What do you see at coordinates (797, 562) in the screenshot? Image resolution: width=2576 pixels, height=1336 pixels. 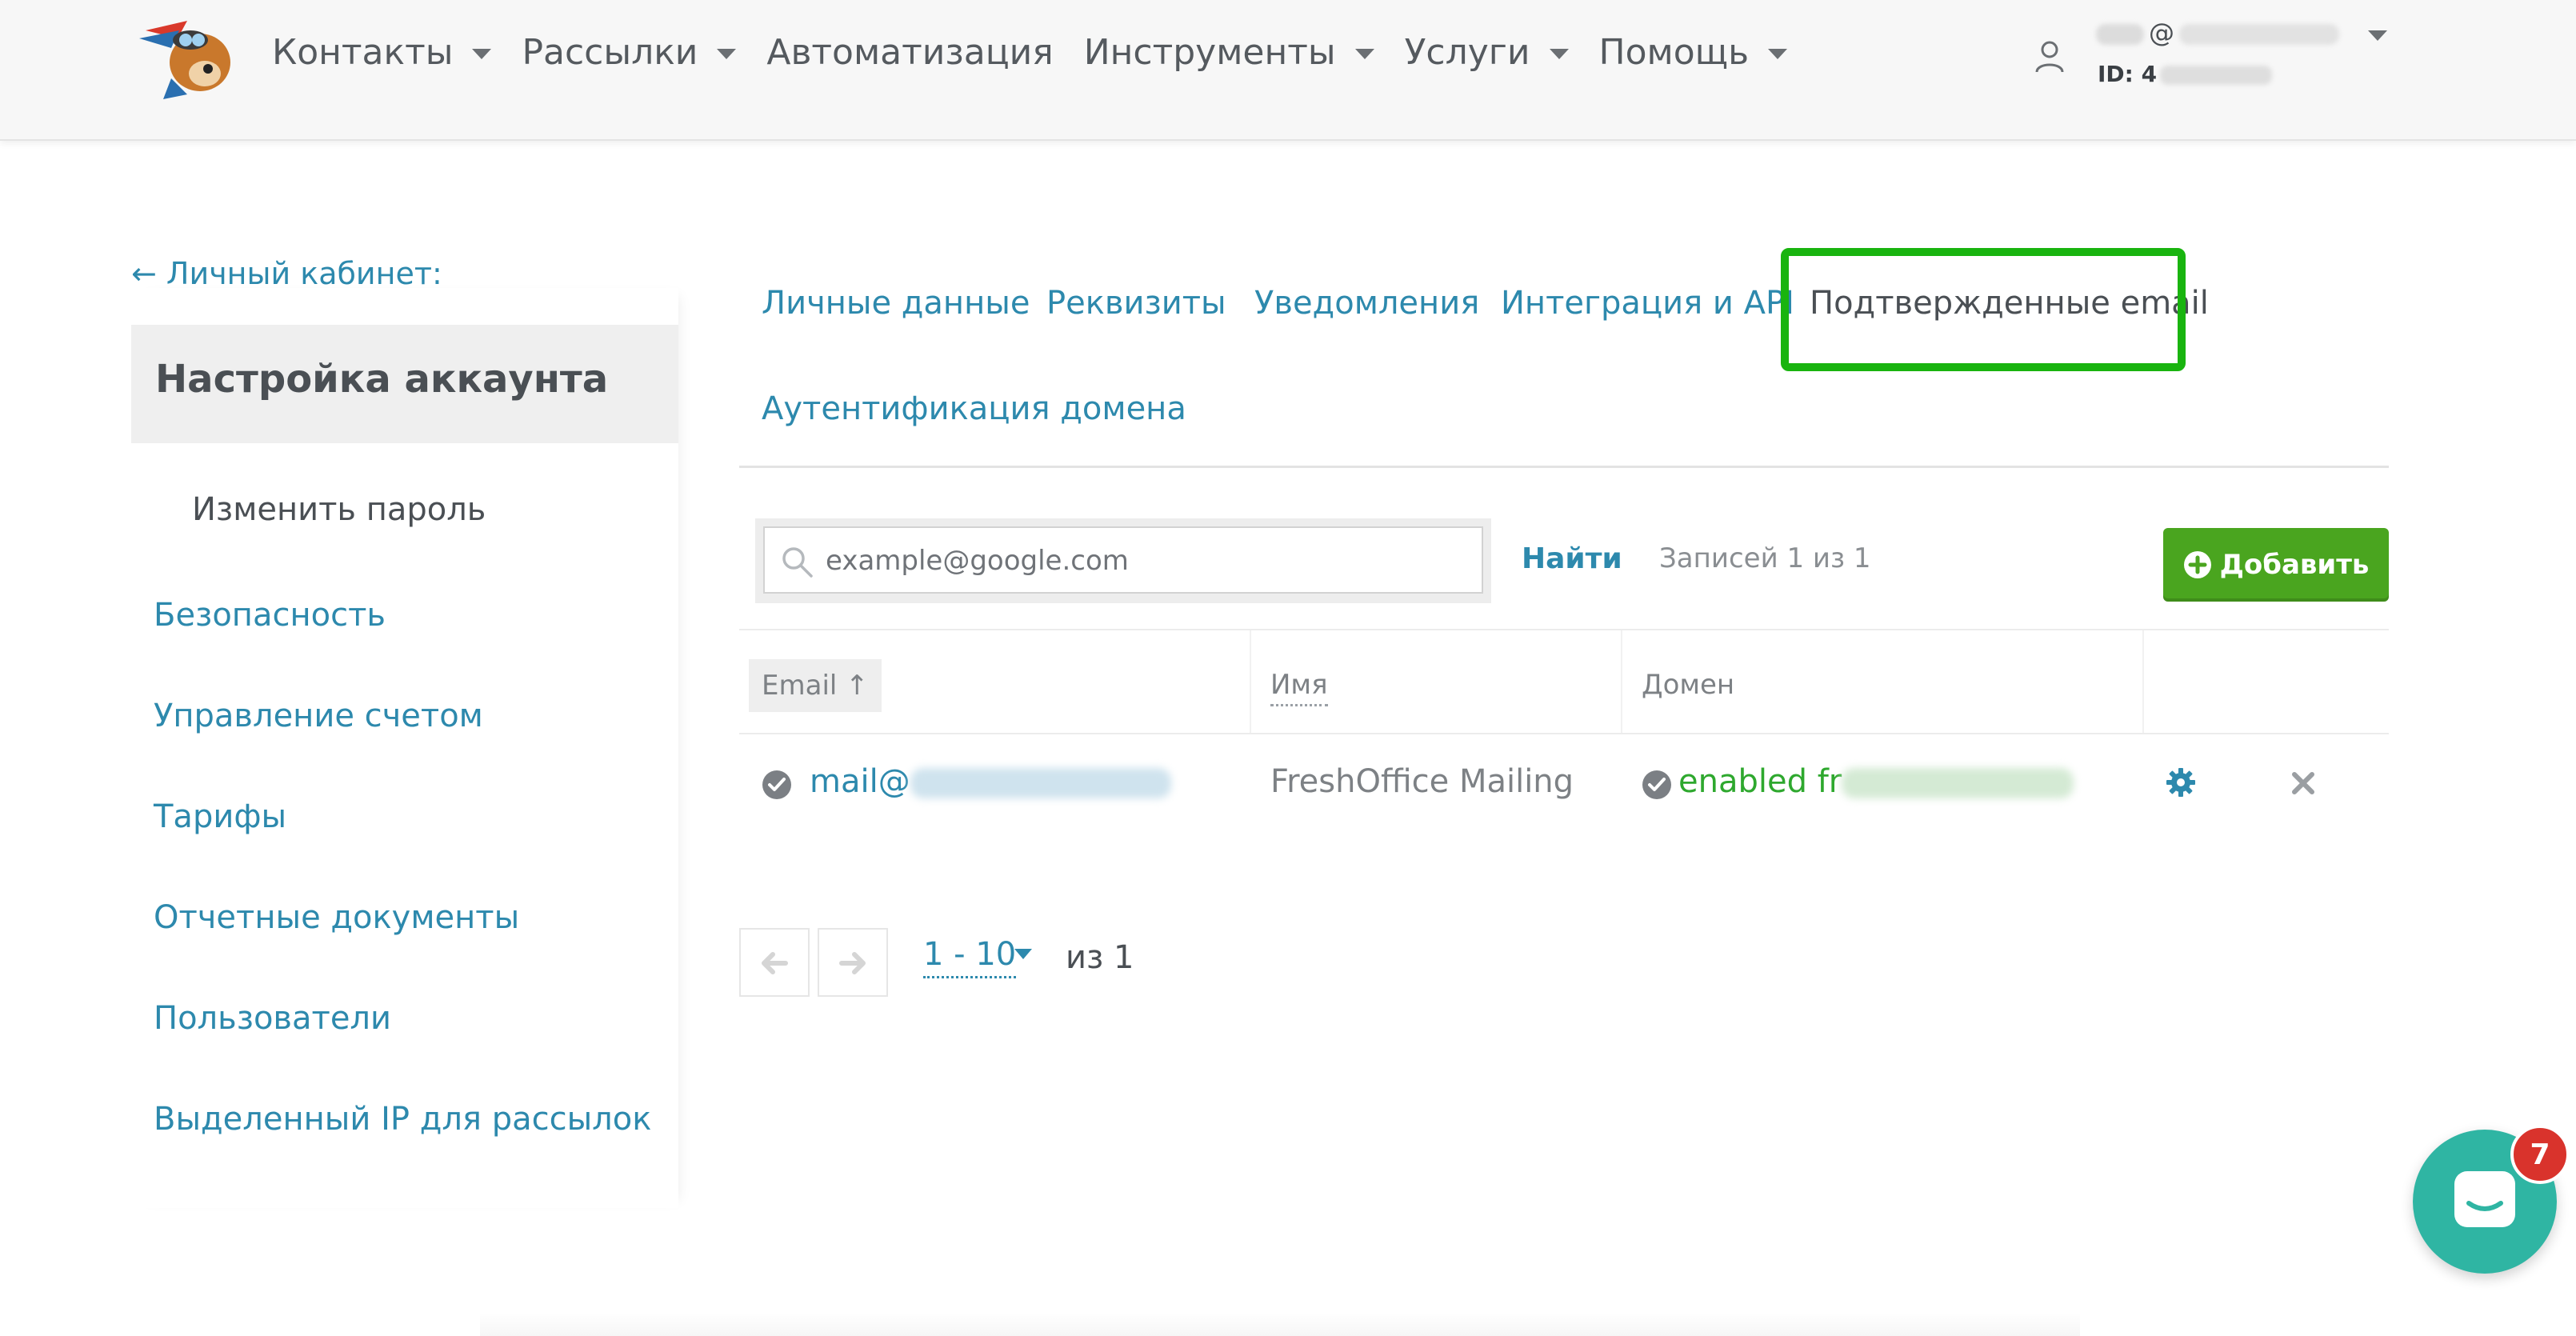 I see `search-icon` at bounding box center [797, 562].